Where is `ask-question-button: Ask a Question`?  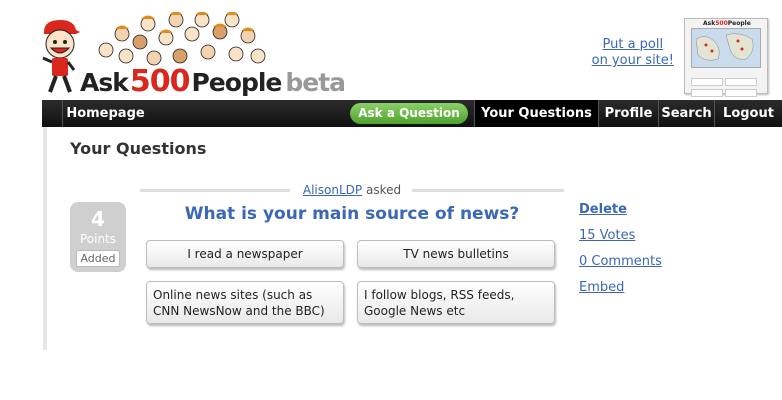
ask-question-button: Ask a Question is located at coordinates (409, 113).